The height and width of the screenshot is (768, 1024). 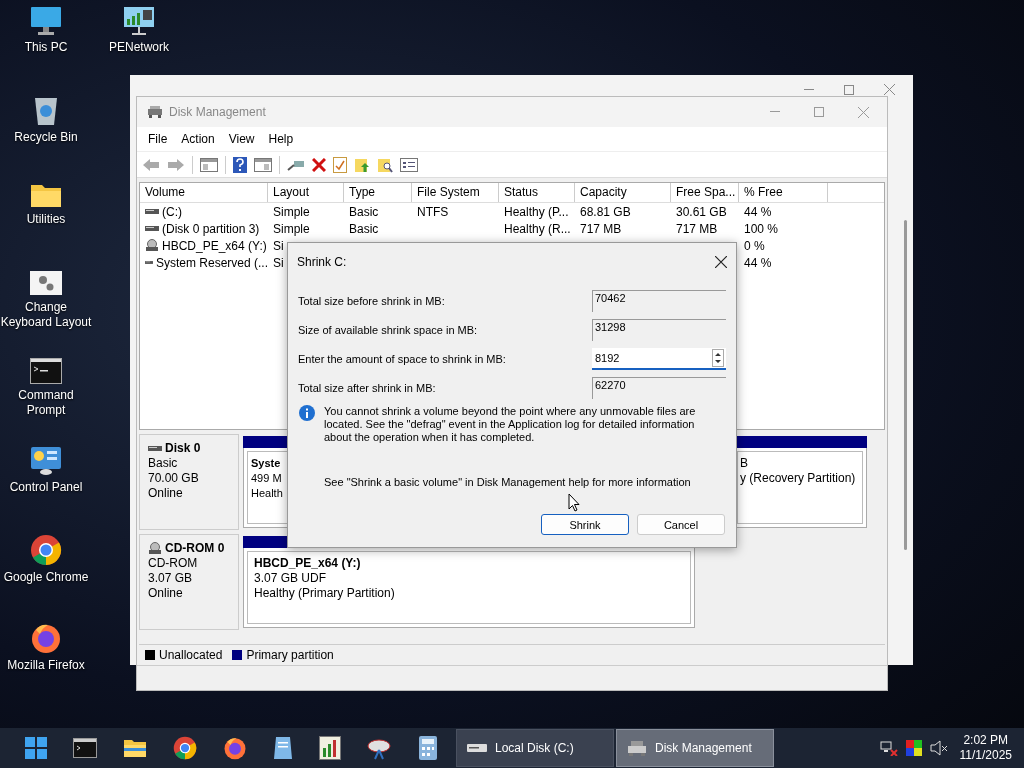 I want to click on volume-muted-icon, so click(x=938, y=748).